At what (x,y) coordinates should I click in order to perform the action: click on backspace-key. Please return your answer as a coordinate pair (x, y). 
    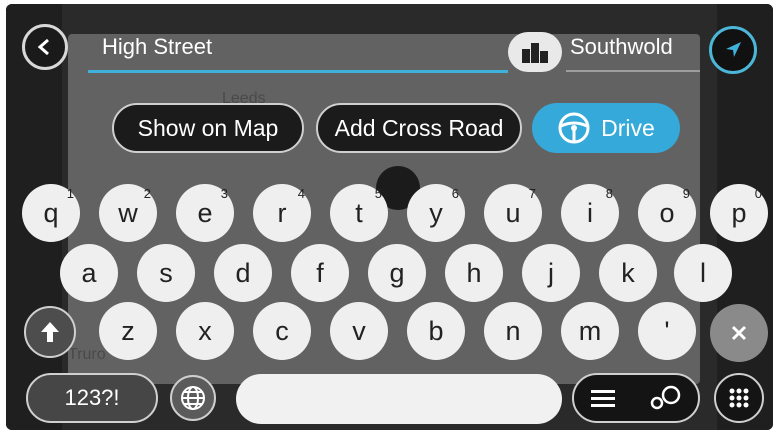
    Looking at the image, I should click on (739, 333).